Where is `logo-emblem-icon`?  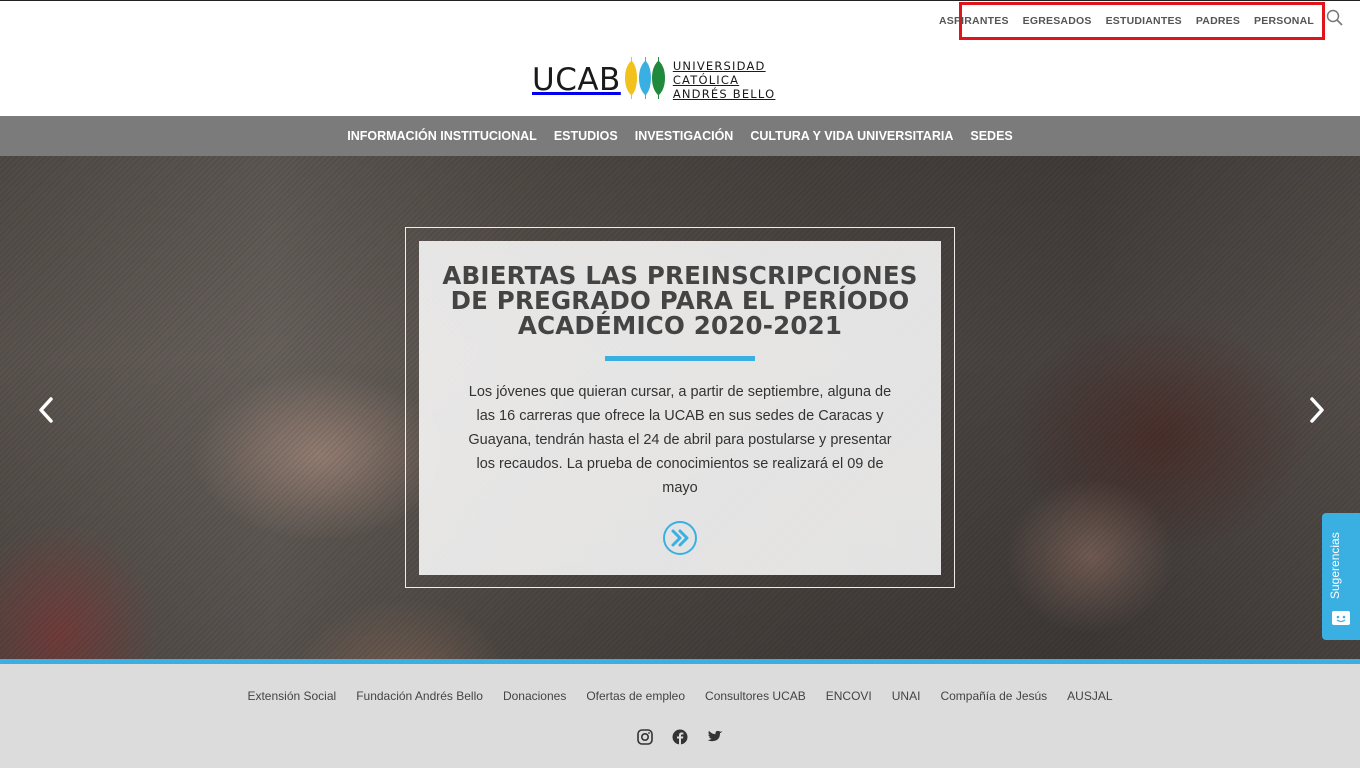
logo-emblem-icon is located at coordinates (645, 80).